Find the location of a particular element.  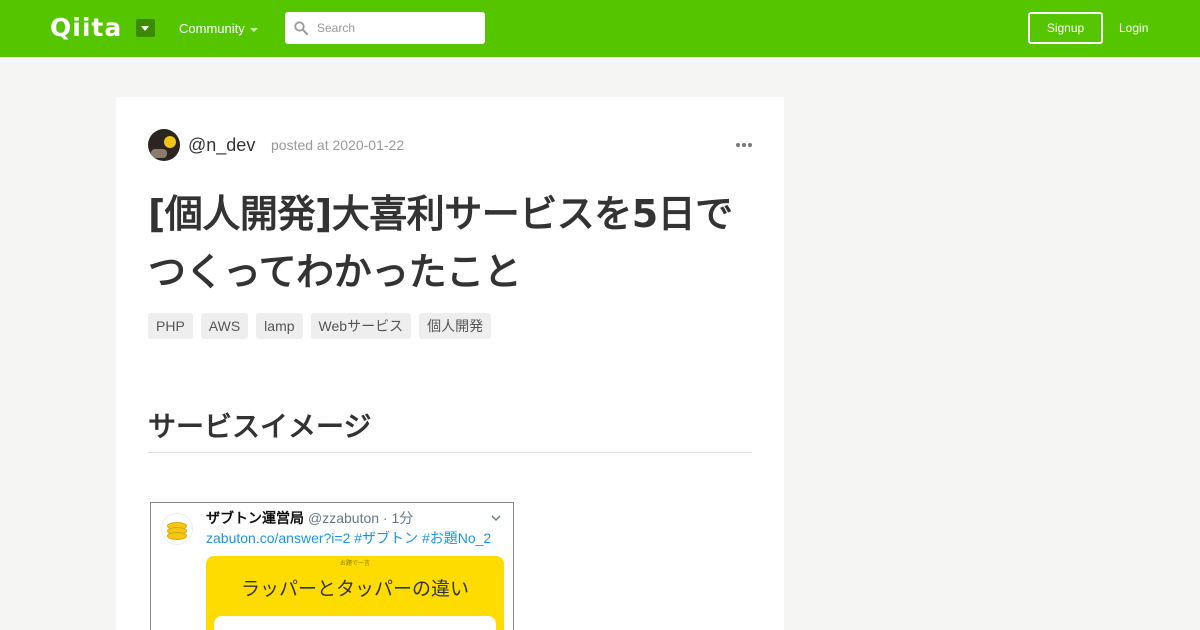

tweet-card-caption: お題で一言 is located at coordinates (354, 564).